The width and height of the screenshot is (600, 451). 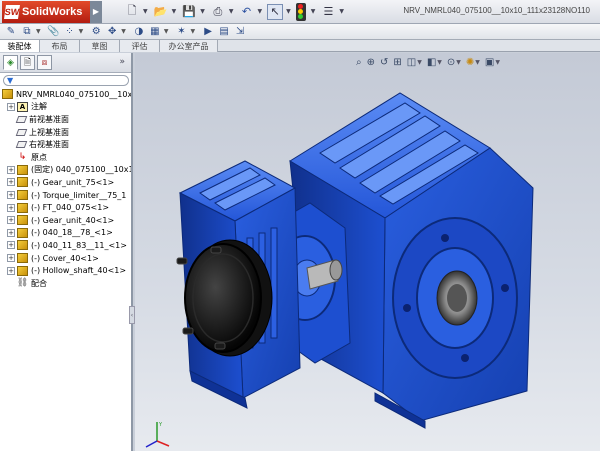 What do you see at coordinates (223, 298) in the screenshot?
I see `motor-cover-face` at bounding box center [223, 298].